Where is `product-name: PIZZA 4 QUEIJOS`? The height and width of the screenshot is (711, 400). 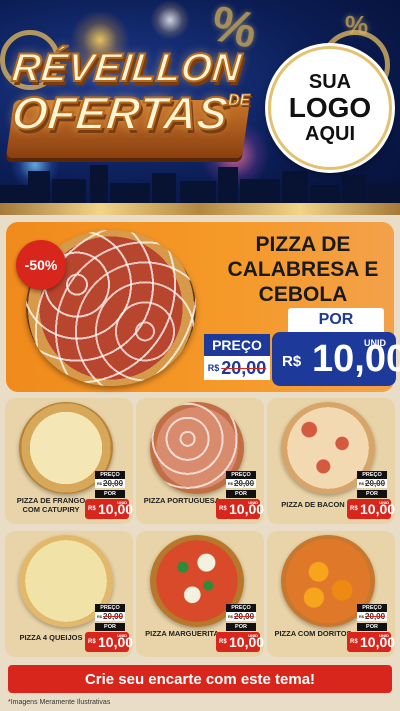
product-name: PIZZA 4 QUEIJOS is located at coordinates (51, 637).